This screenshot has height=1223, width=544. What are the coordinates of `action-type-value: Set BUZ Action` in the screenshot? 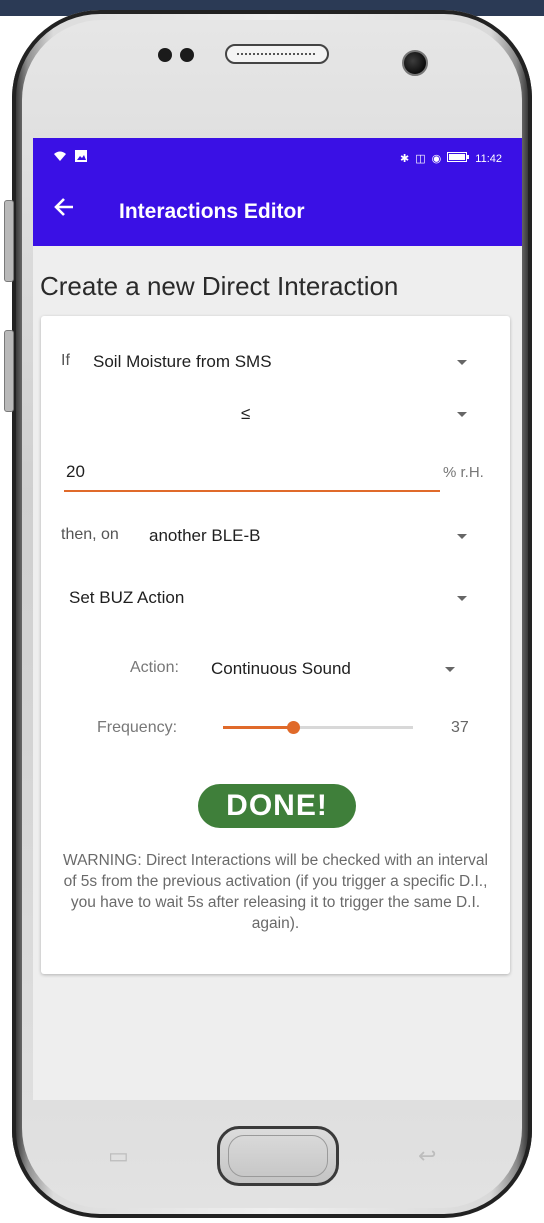 It's located at (127, 597).